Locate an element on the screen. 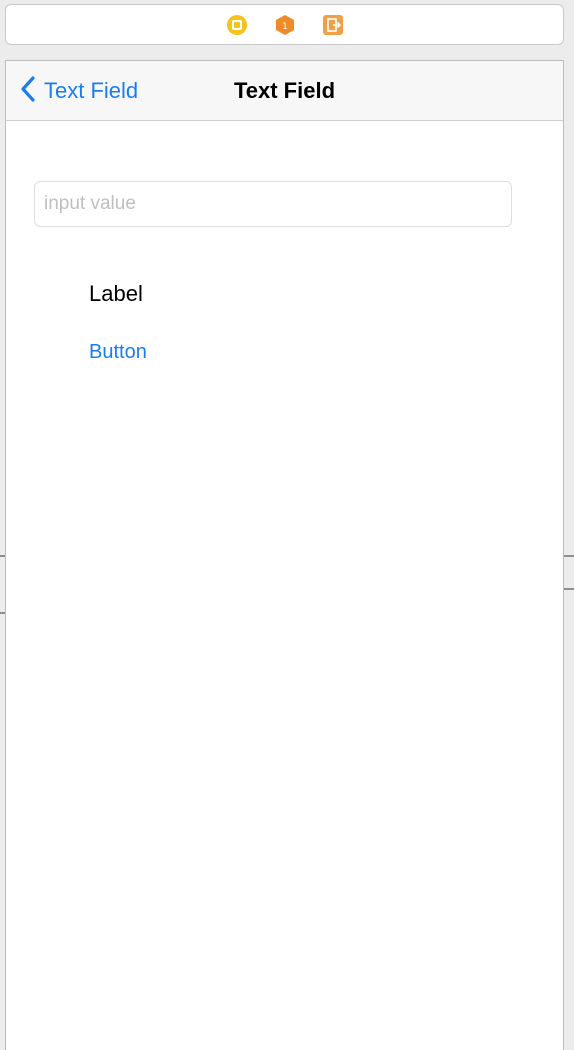 This screenshot has height=1050, width=574. page-title: Text Field is located at coordinates (284, 90).